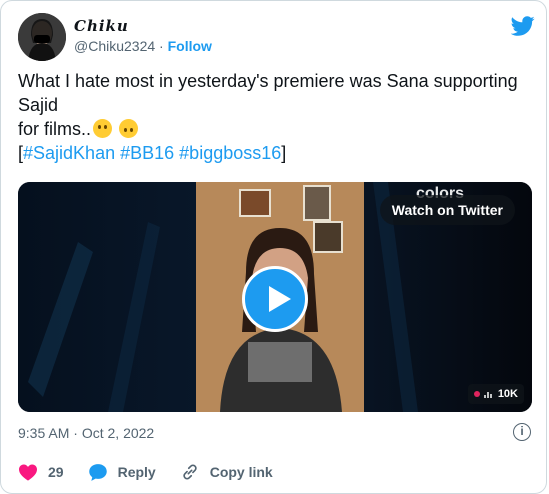  I want to click on copy-link-button: Copy link, so click(226, 472).